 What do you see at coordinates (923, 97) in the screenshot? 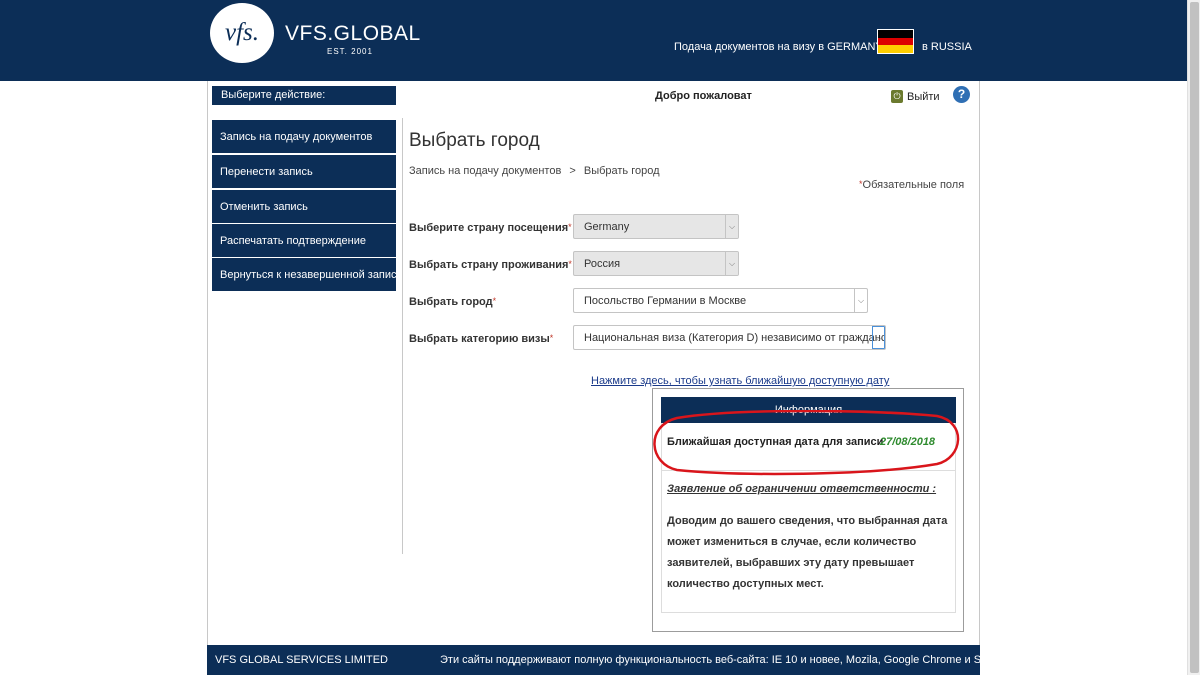
I see `logout-button: Выйти` at bounding box center [923, 97].